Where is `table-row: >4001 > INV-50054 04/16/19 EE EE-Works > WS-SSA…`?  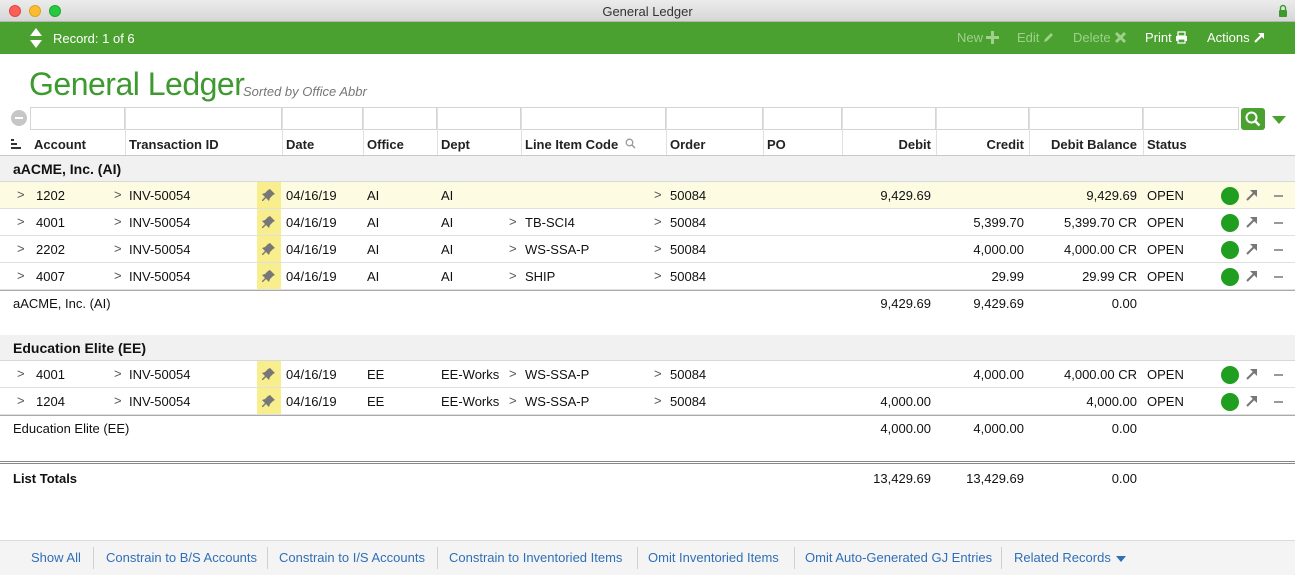
table-row: >4001 > INV-50054 04/16/19 EE EE-Works > WS-SSA… is located at coordinates (647, 374).